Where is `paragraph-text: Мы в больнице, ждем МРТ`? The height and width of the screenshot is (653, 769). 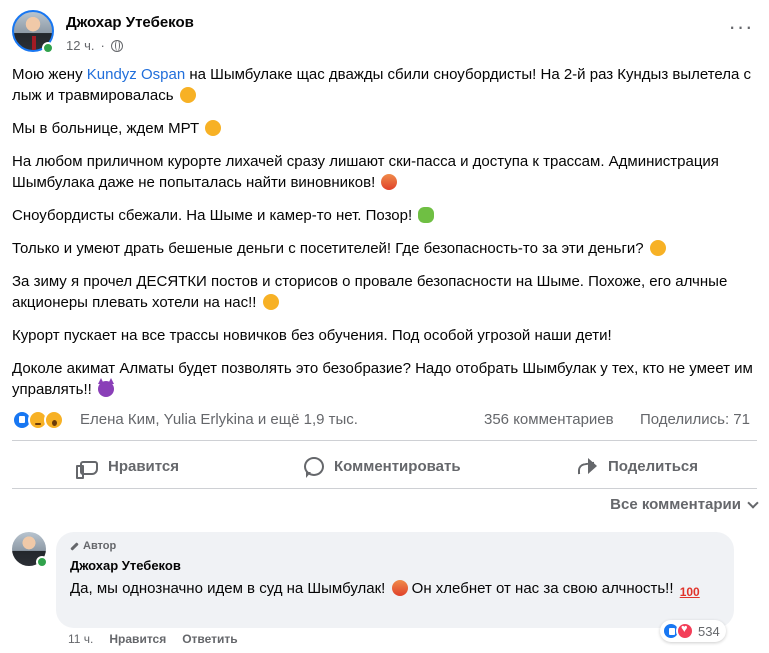
paragraph-text: Мы в больнице, ждем МРТ is located at coordinates (106, 128).